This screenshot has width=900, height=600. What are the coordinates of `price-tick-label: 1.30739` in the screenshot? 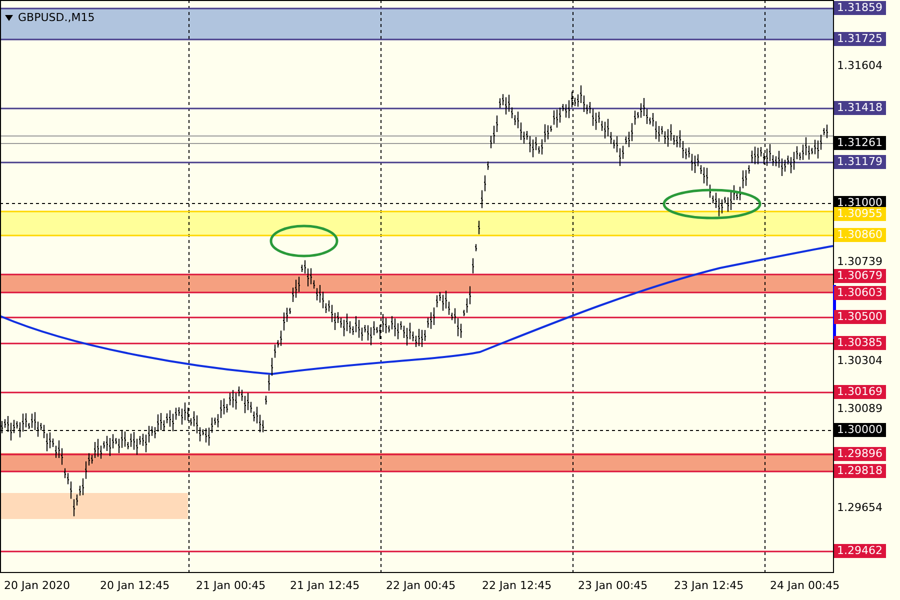 It's located at (860, 262).